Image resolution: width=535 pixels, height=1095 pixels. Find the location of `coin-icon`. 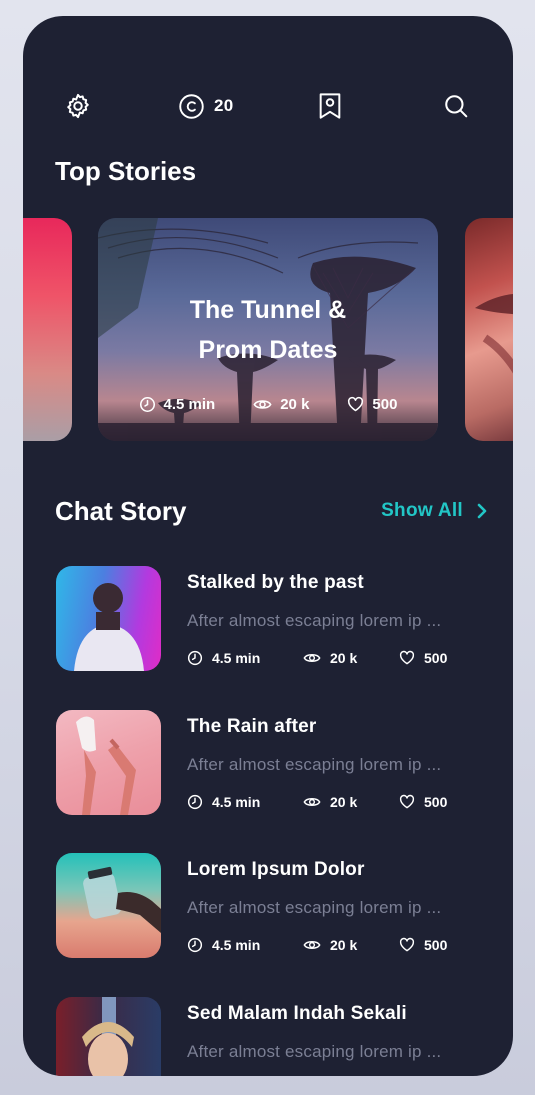

coin-icon is located at coordinates (191, 106).